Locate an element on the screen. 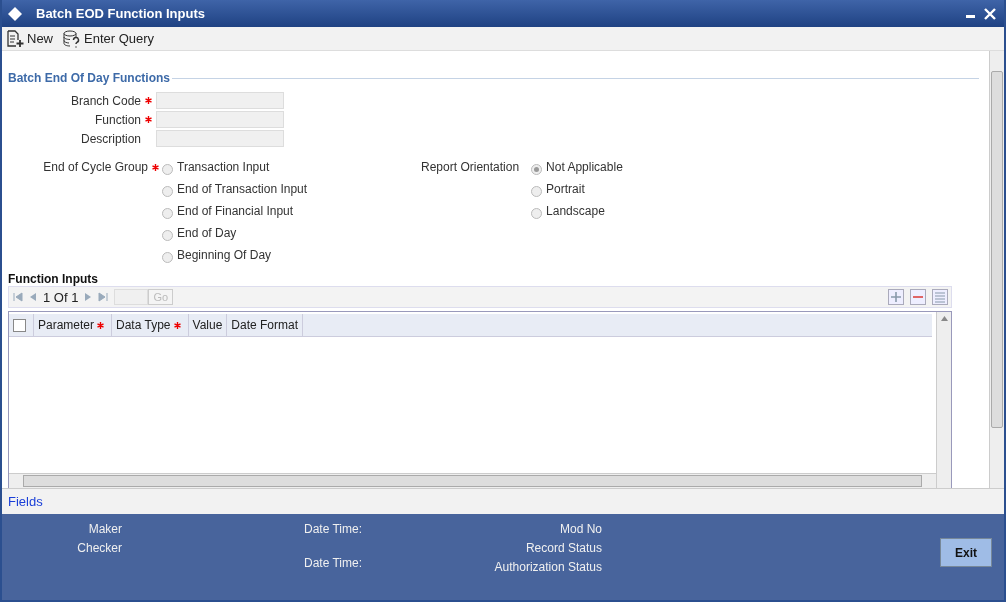 The width and height of the screenshot is (1006, 602). section-title: Batch End Of Day Functions is located at coordinates (89, 78).